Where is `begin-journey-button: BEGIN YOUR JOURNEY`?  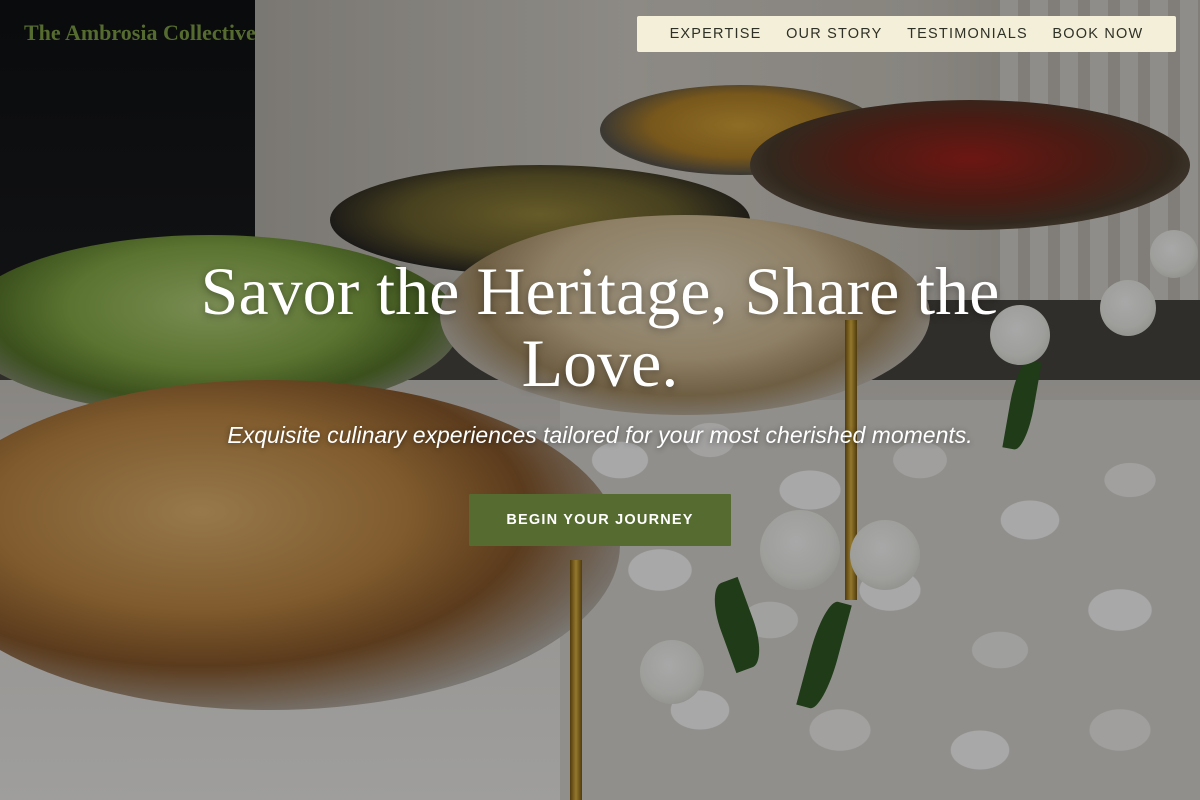 begin-journey-button: BEGIN YOUR JOURNEY is located at coordinates (600, 520).